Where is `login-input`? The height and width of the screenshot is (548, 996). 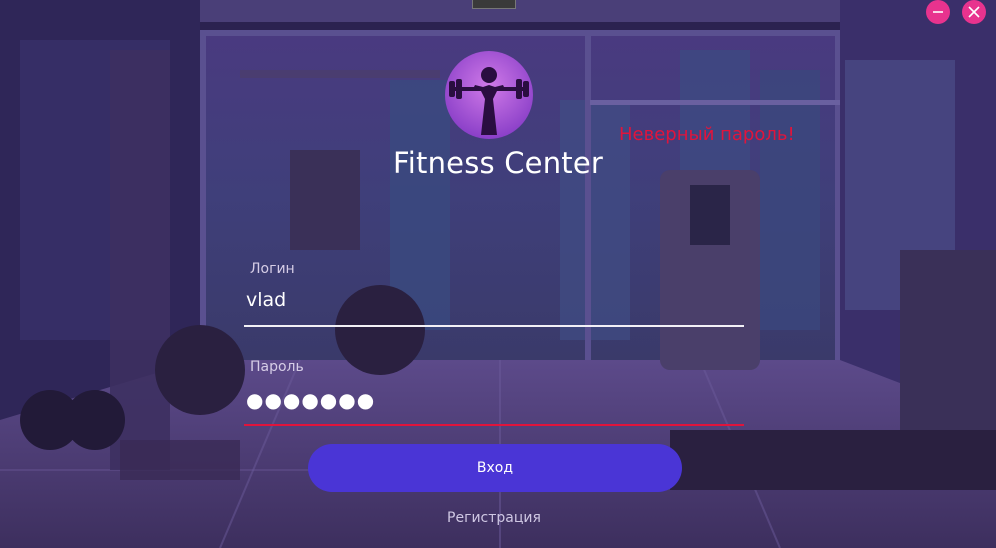 login-input is located at coordinates (494, 300).